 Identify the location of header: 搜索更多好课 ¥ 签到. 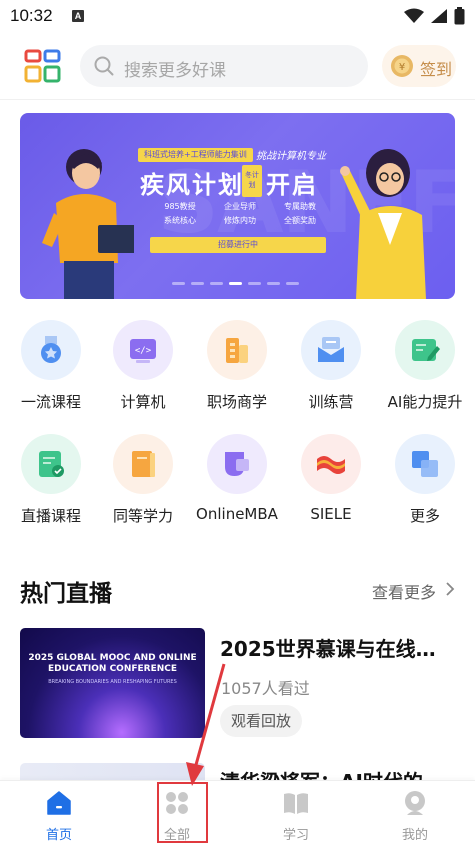
(237, 68).